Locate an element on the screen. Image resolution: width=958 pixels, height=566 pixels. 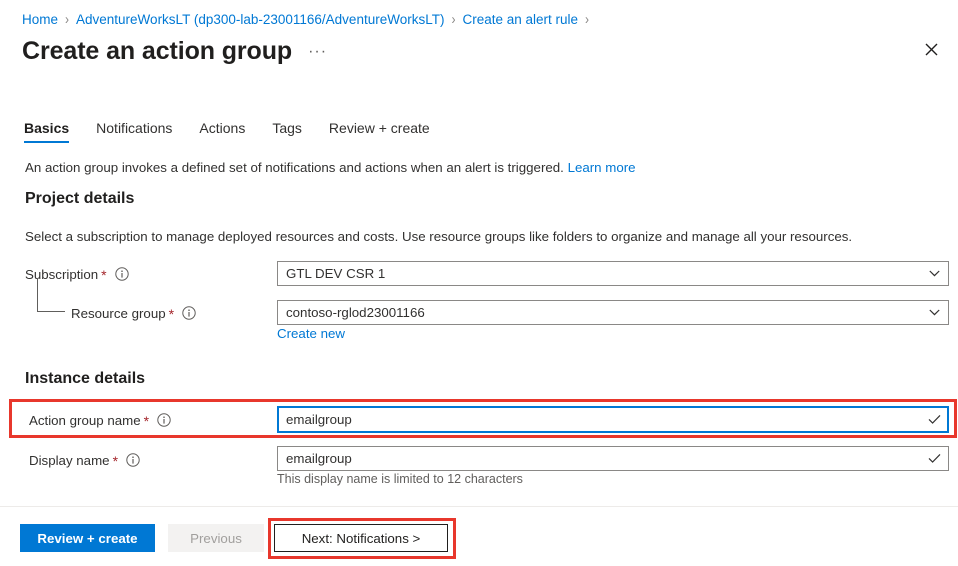
create-new-resource-group-link: Create new is located at coordinates (311, 333).